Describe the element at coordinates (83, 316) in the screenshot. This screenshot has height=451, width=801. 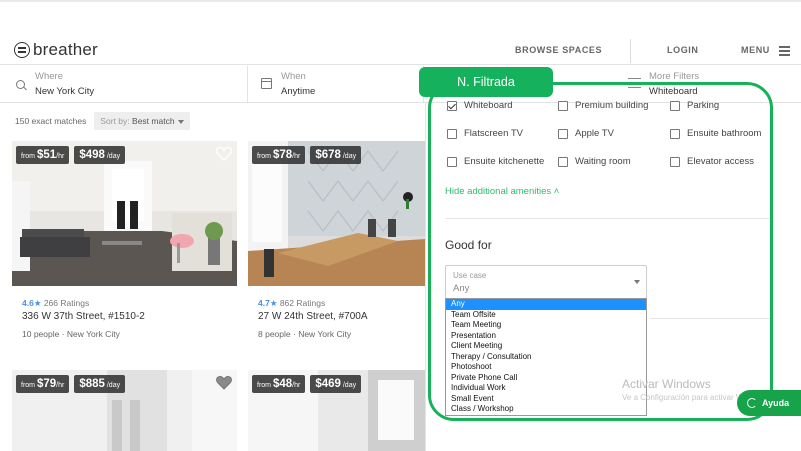
I see `listing-address: 336 W 37th Street, #1510-2` at that location.